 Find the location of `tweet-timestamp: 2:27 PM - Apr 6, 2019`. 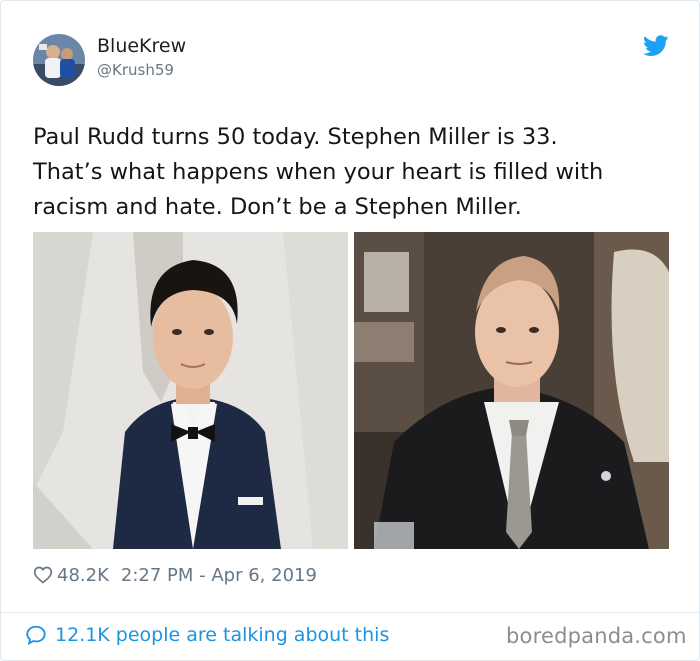

tweet-timestamp: 2:27 PM - Apr 6, 2019 is located at coordinates (219, 575).